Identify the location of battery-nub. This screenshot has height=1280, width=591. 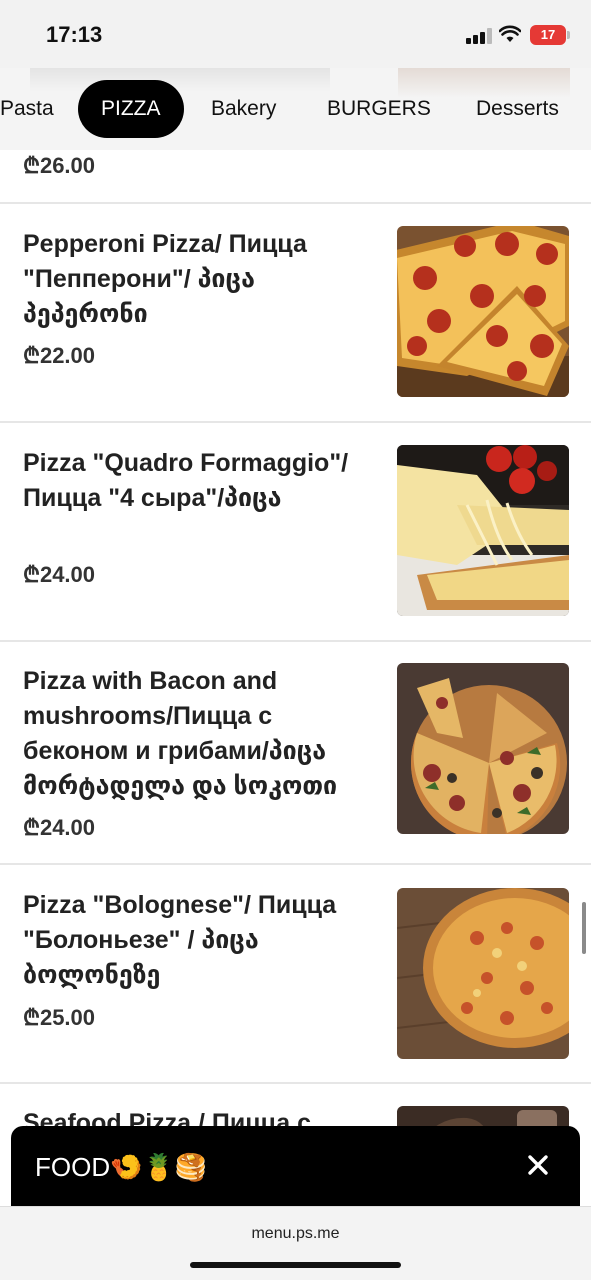
(568, 35).